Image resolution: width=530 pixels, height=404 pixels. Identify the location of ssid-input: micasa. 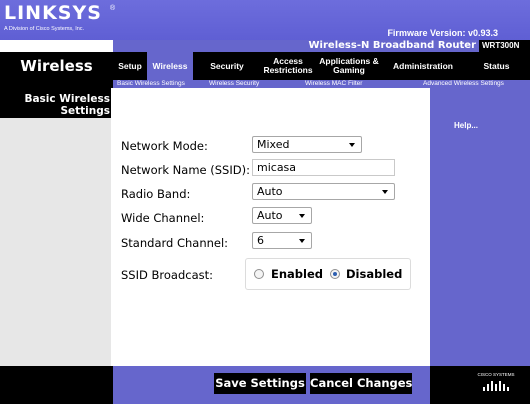
(323, 167).